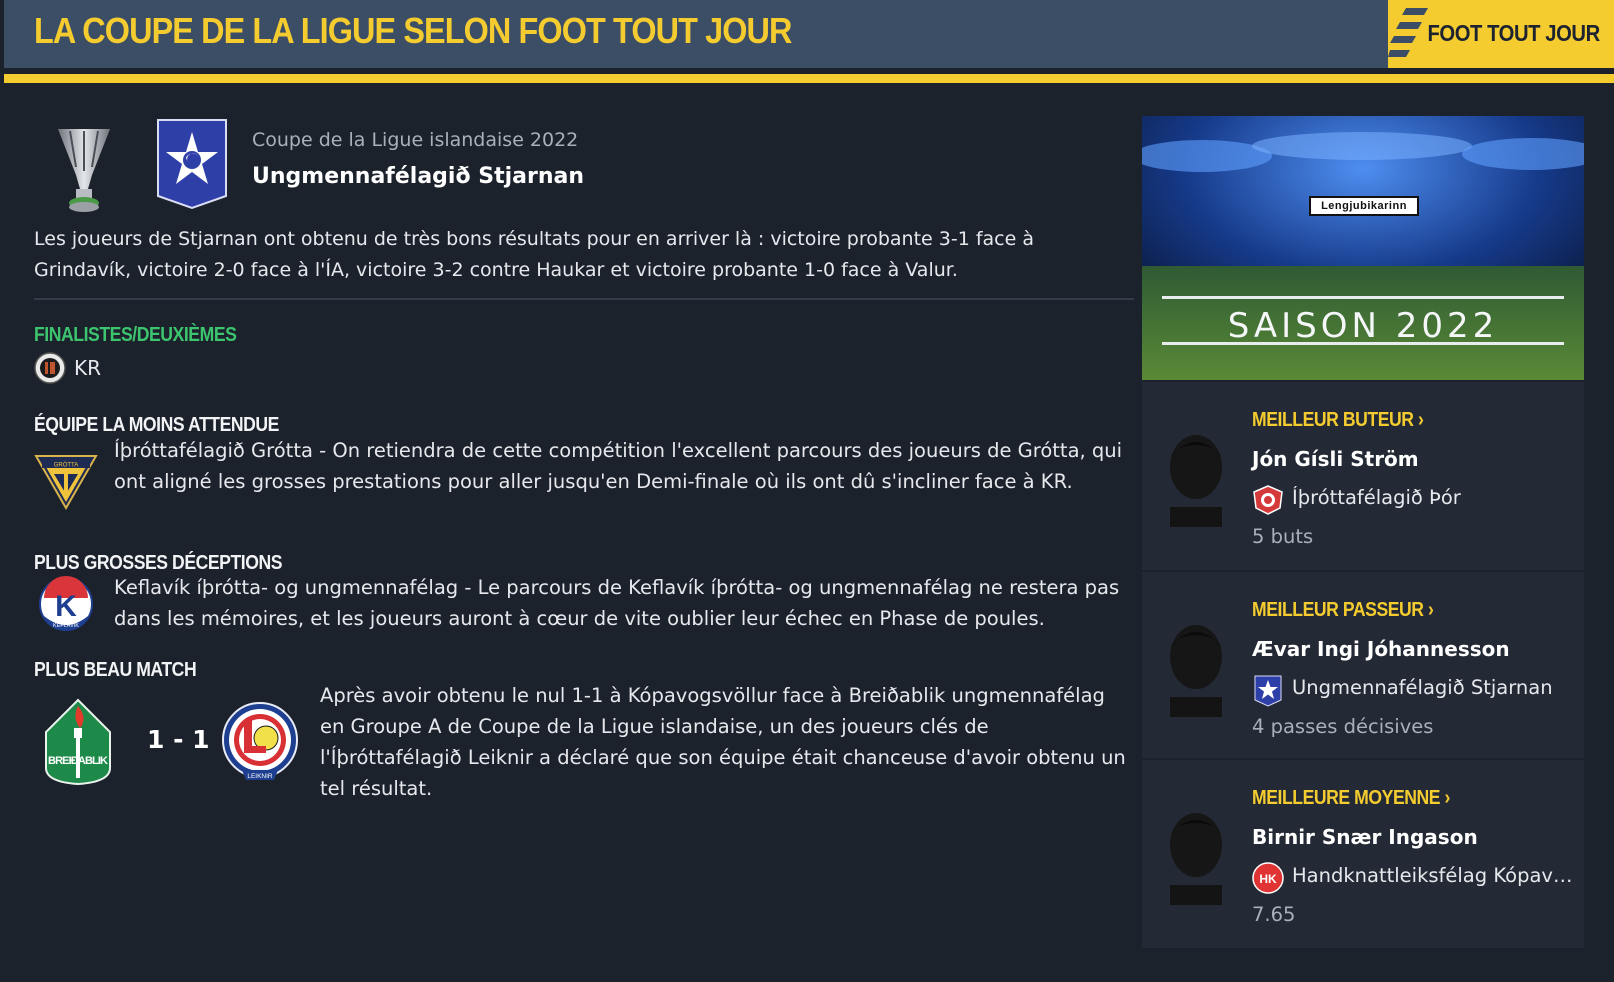 This screenshot has height=982, width=1614. Describe the element at coordinates (1434, 687) in the screenshot. I see `top-assister-club: Ungmennafélagið Stjarnan` at that location.